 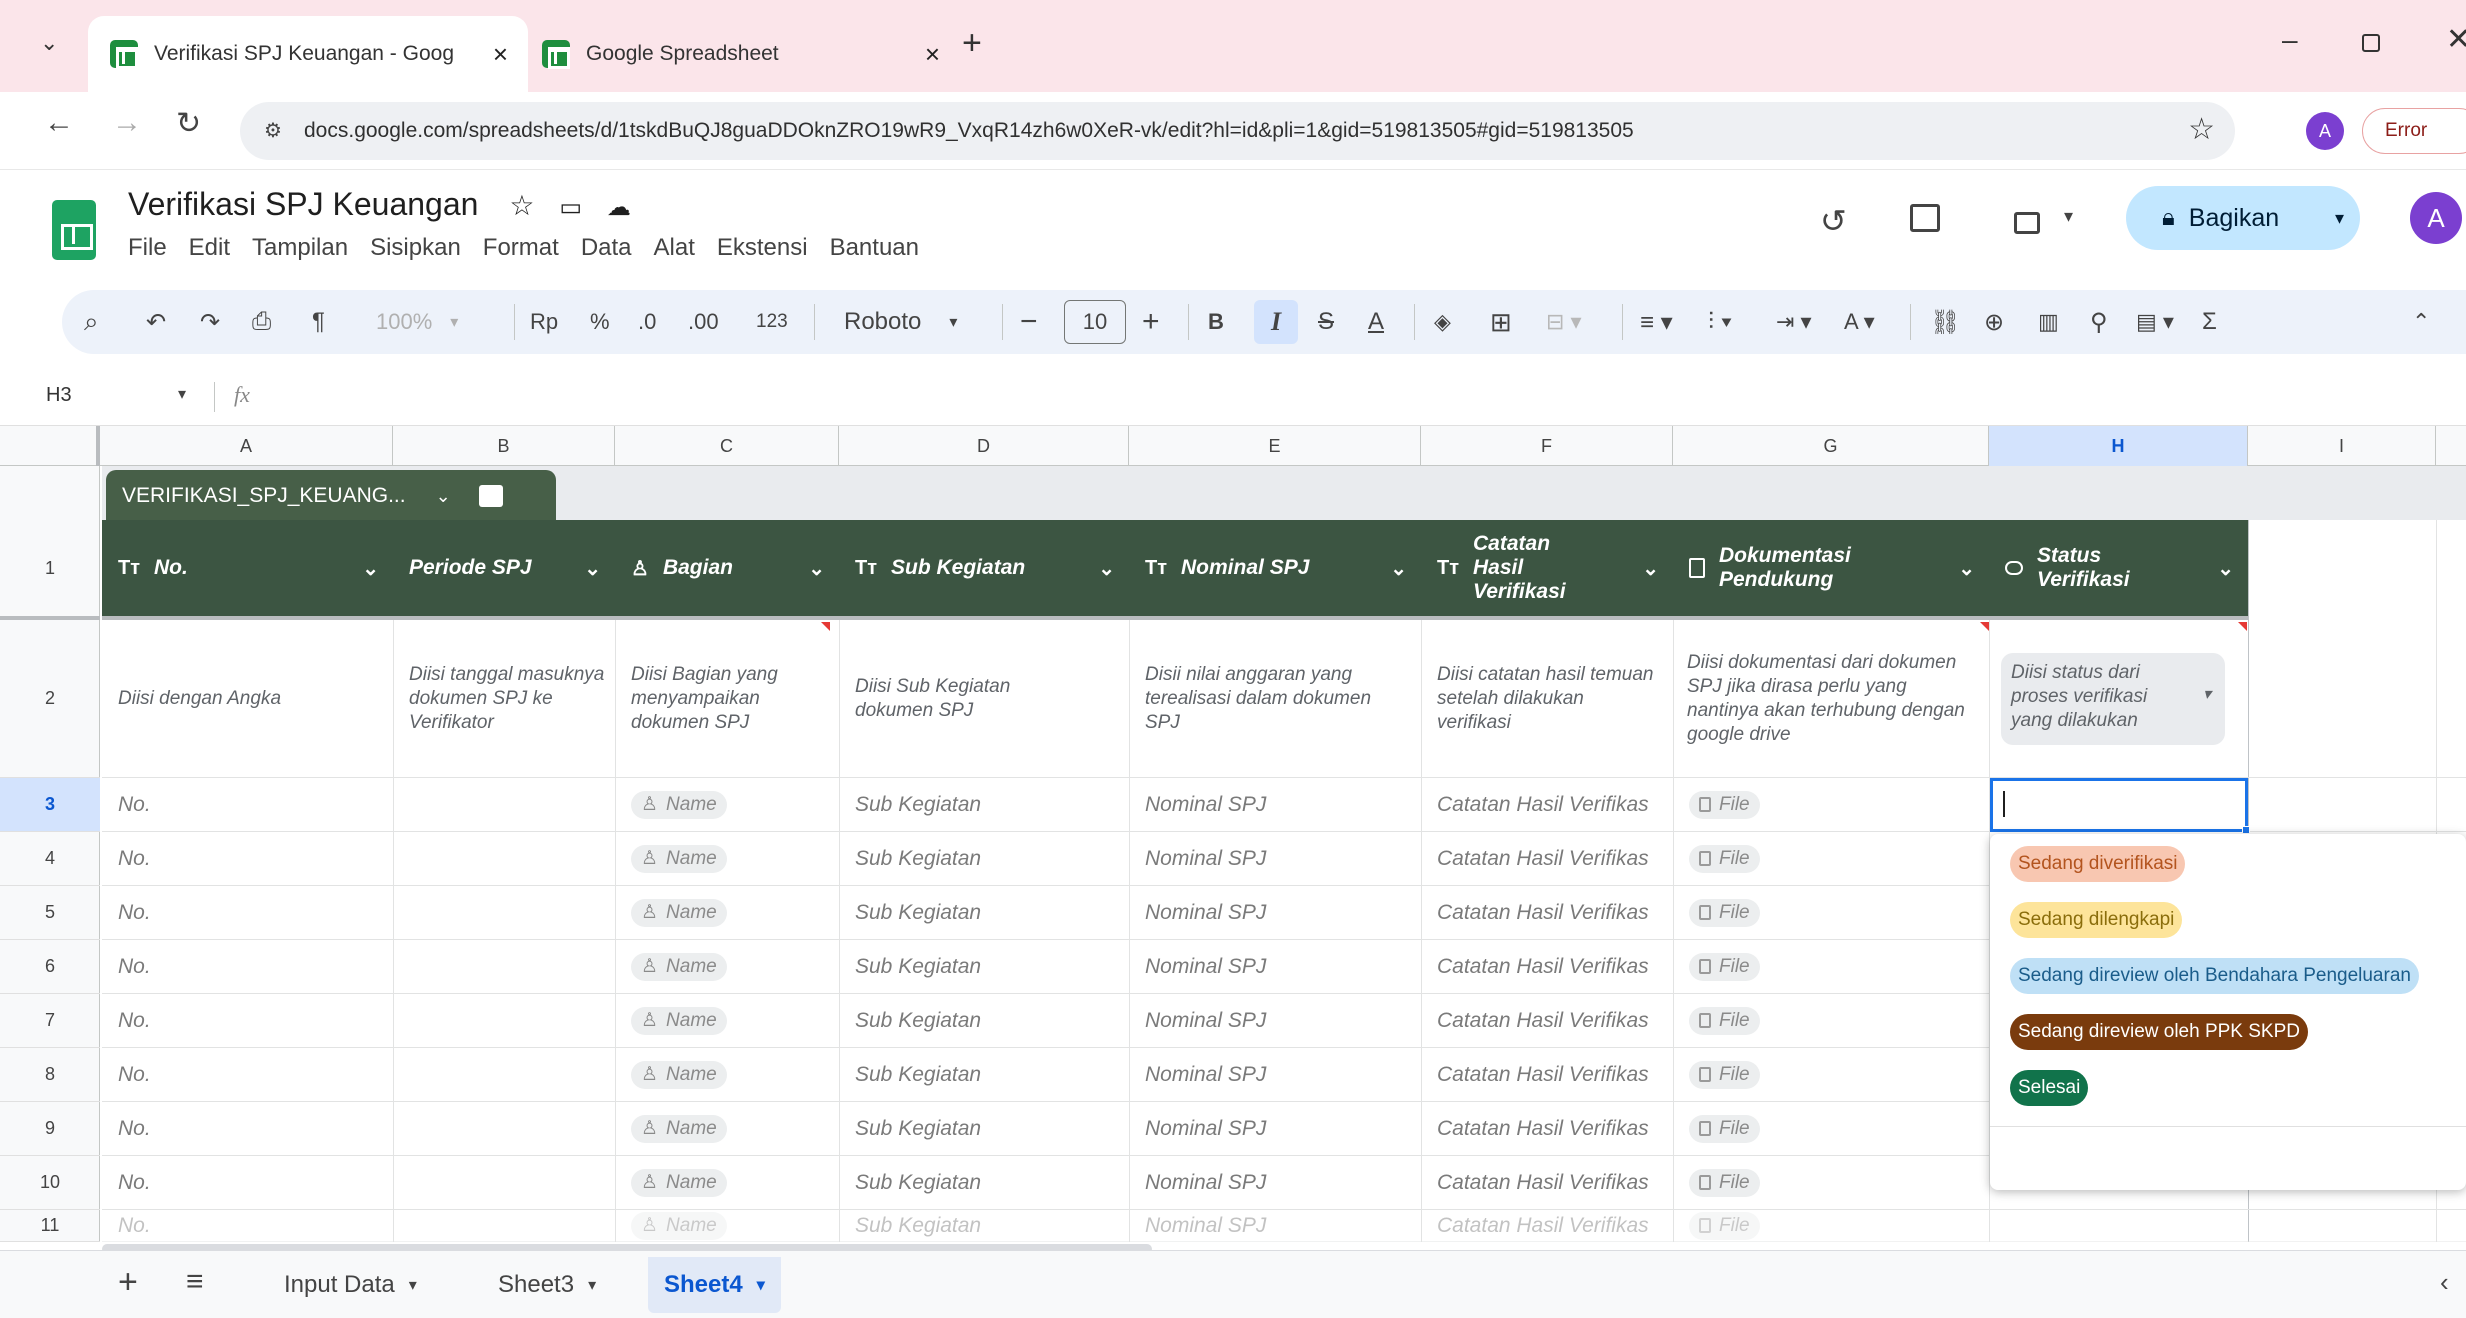 What do you see at coordinates (128, 1282) in the screenshot?
I see `add-sheet-button: +` at bounding box center [128, 1282].